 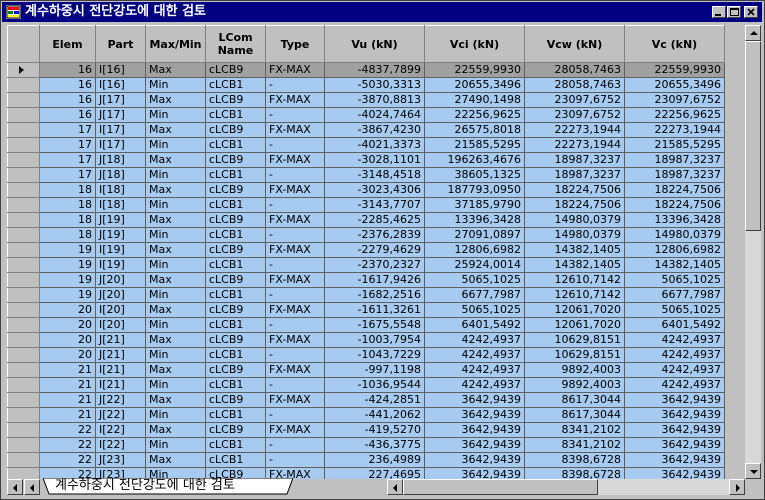 What do you see at coordinates (382, 12) in the screenshot?
I see `title-bar: 계수하중시 전단강도에 대한 검토` at bounding box center [382, 12].